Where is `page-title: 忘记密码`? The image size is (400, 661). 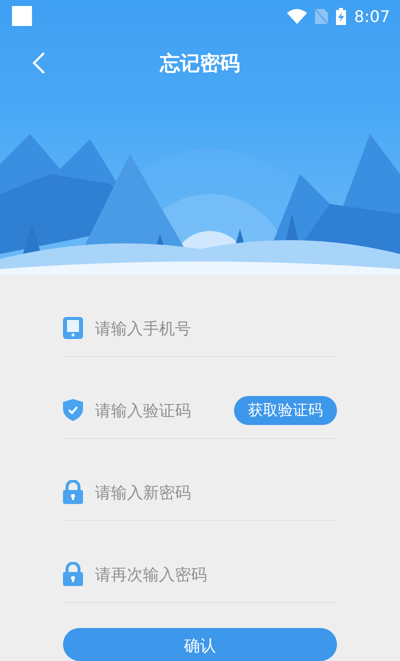
page-title: 忘记密码 is located at coordinates (200, 63).